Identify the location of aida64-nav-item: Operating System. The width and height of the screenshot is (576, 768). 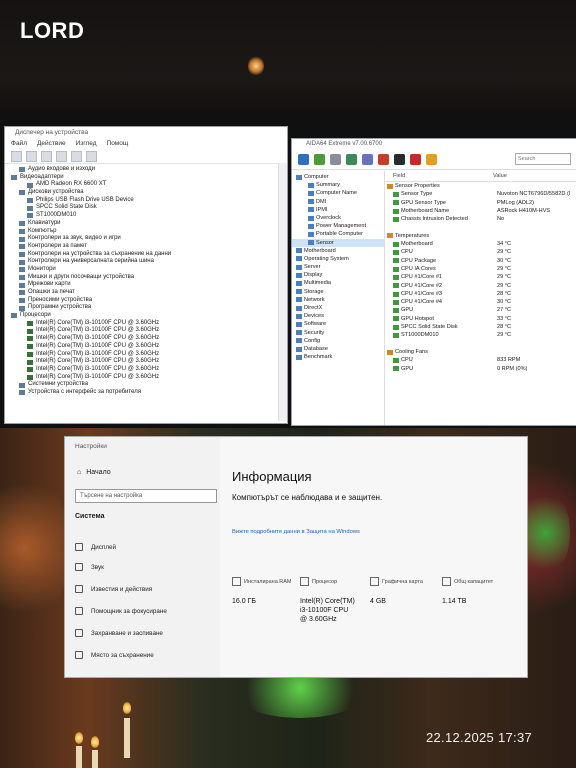
(338, 259).